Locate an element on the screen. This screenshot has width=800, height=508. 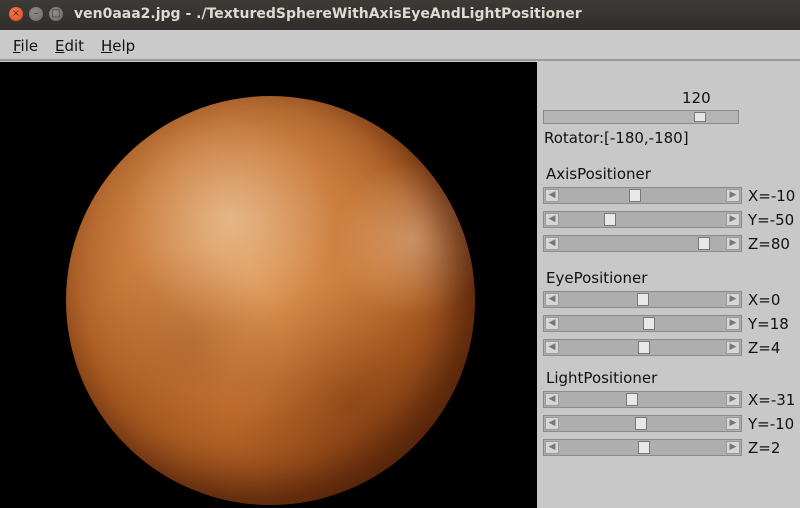
minimize-window-button: – is located at coordinates (36, 14).